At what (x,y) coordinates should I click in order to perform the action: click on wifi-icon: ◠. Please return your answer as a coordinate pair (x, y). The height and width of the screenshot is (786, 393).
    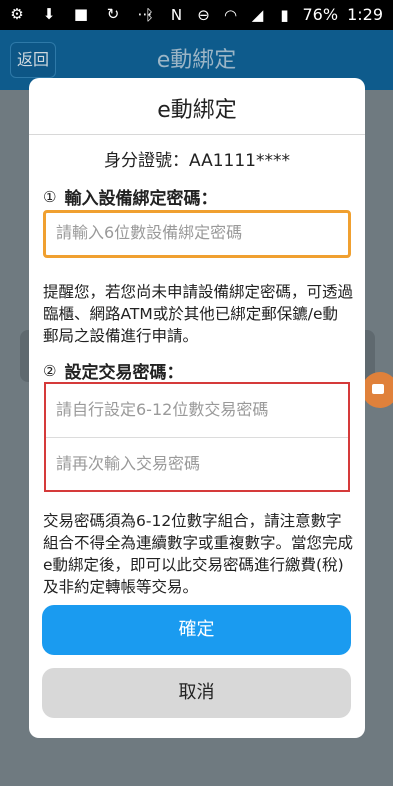
    Looking at the image, I should click on (230, 14).